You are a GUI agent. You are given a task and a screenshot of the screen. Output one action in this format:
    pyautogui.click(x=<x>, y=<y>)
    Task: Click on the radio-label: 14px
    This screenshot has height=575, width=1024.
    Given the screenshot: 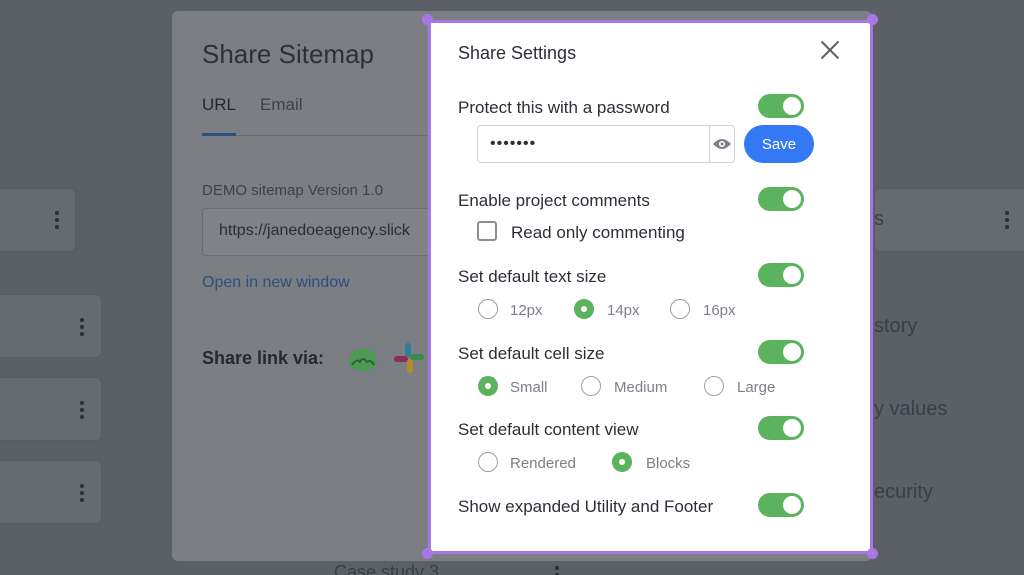 What is the action you would take?
    pyautogui.click(x=623, y=310)
    